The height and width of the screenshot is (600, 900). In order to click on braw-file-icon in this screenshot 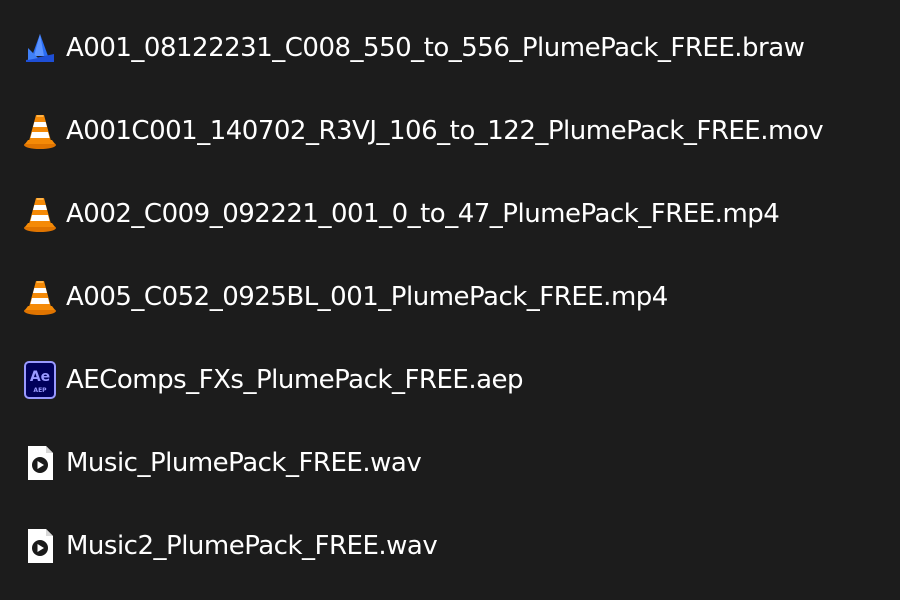, I will do `click(40, 48)`.